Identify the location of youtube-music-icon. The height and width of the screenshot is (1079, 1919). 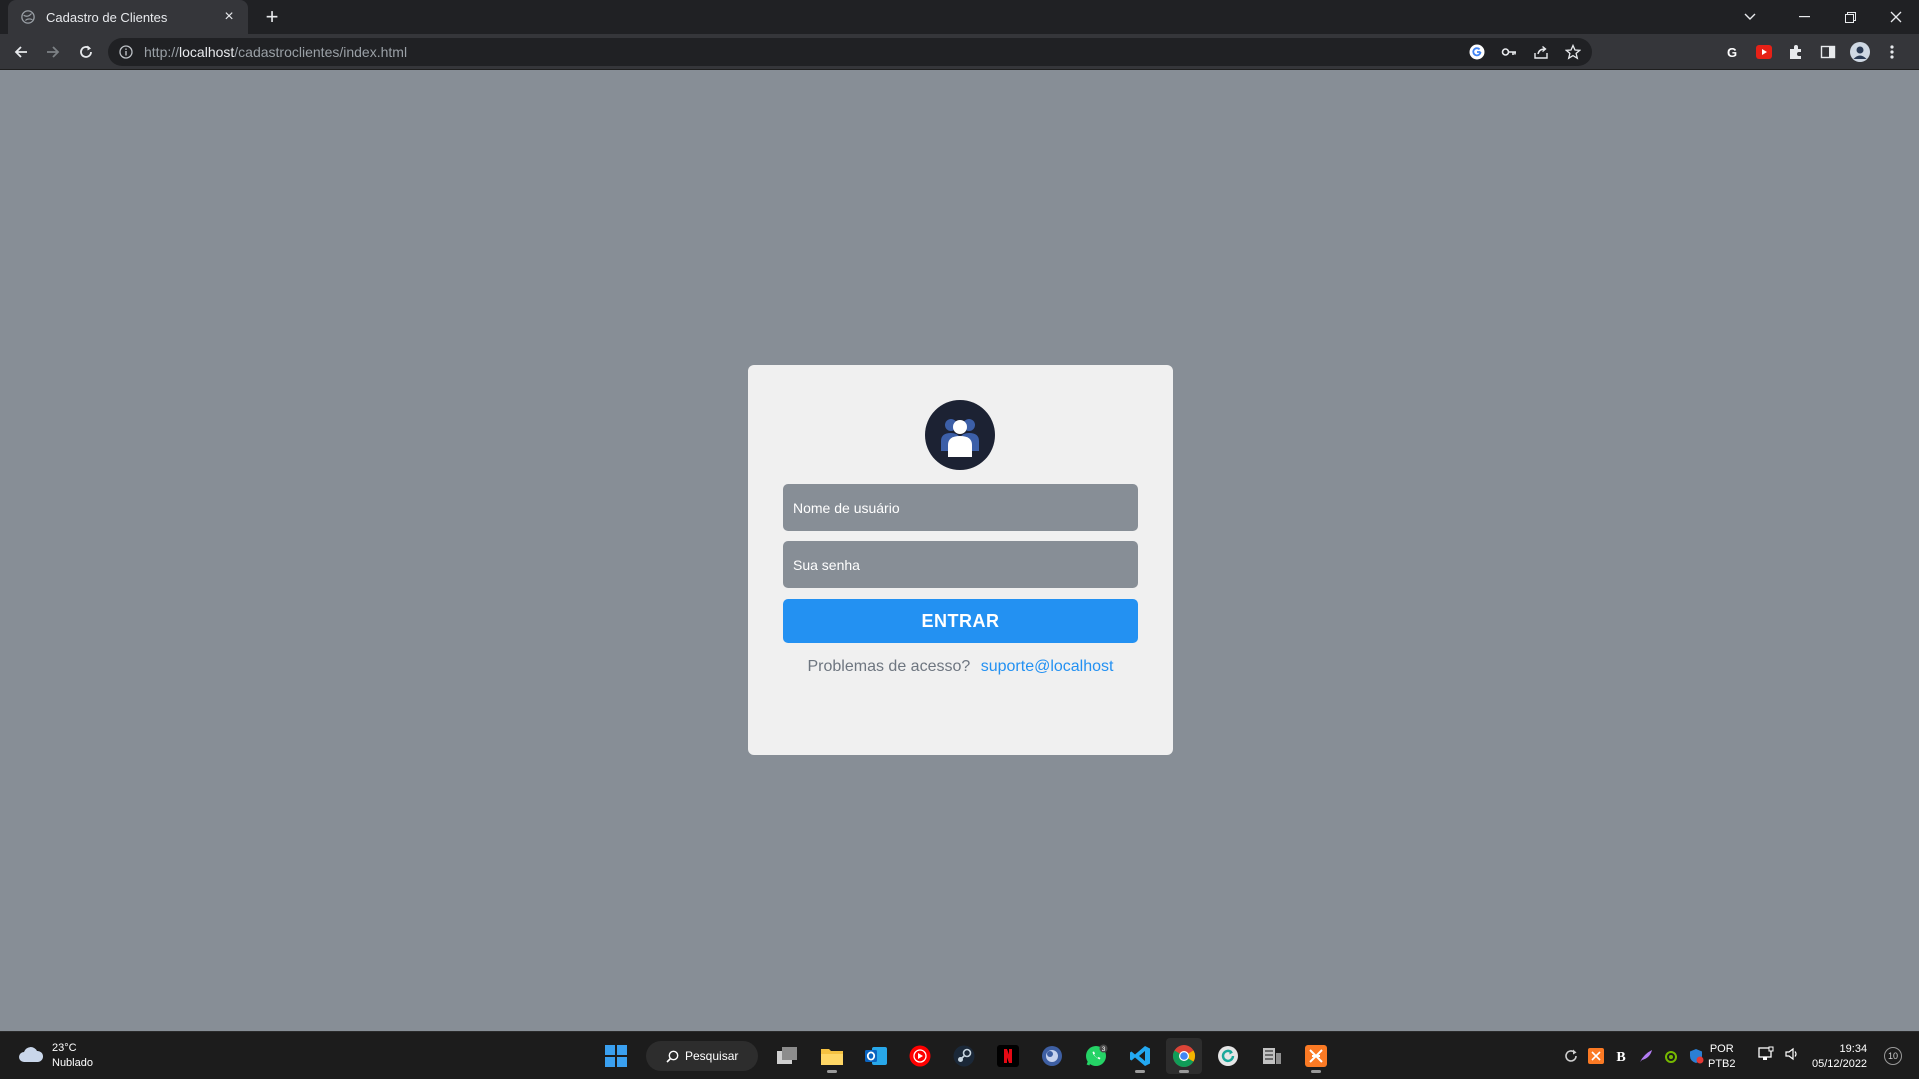
(920, 1056).